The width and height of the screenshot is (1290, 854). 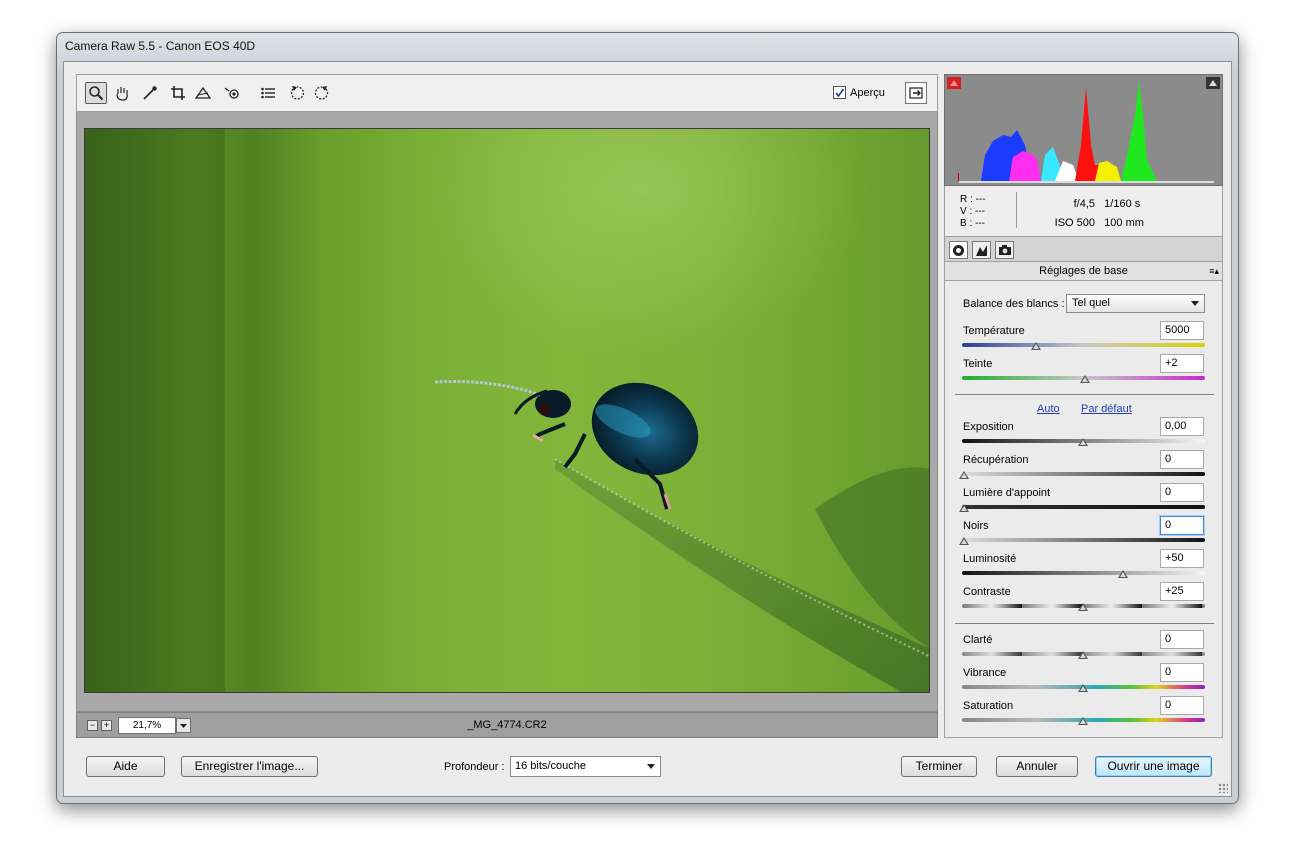 What do you see at coordinates (1182, 672) in the screenshot?
I see `vibrance-field: 0` at bounding box center [1182, 672].